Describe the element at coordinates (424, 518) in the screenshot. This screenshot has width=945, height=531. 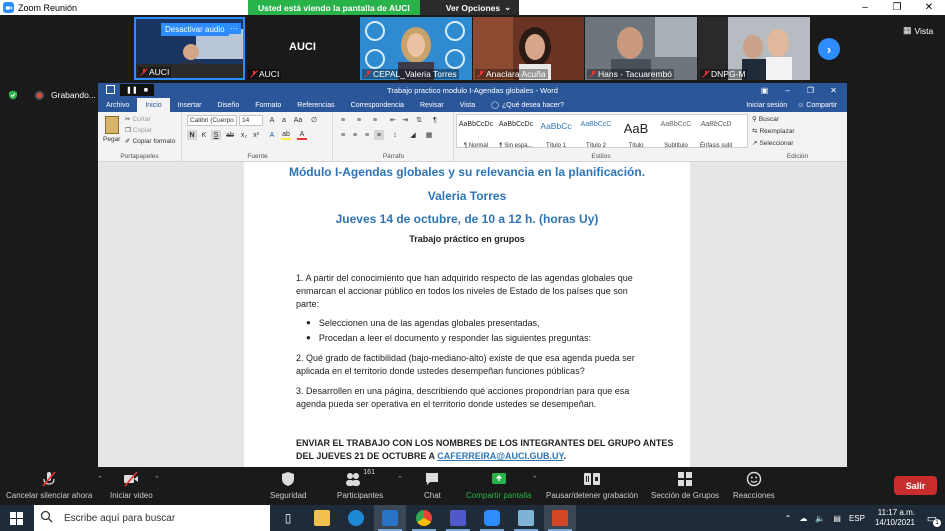
I see `chrome-button` at that location.